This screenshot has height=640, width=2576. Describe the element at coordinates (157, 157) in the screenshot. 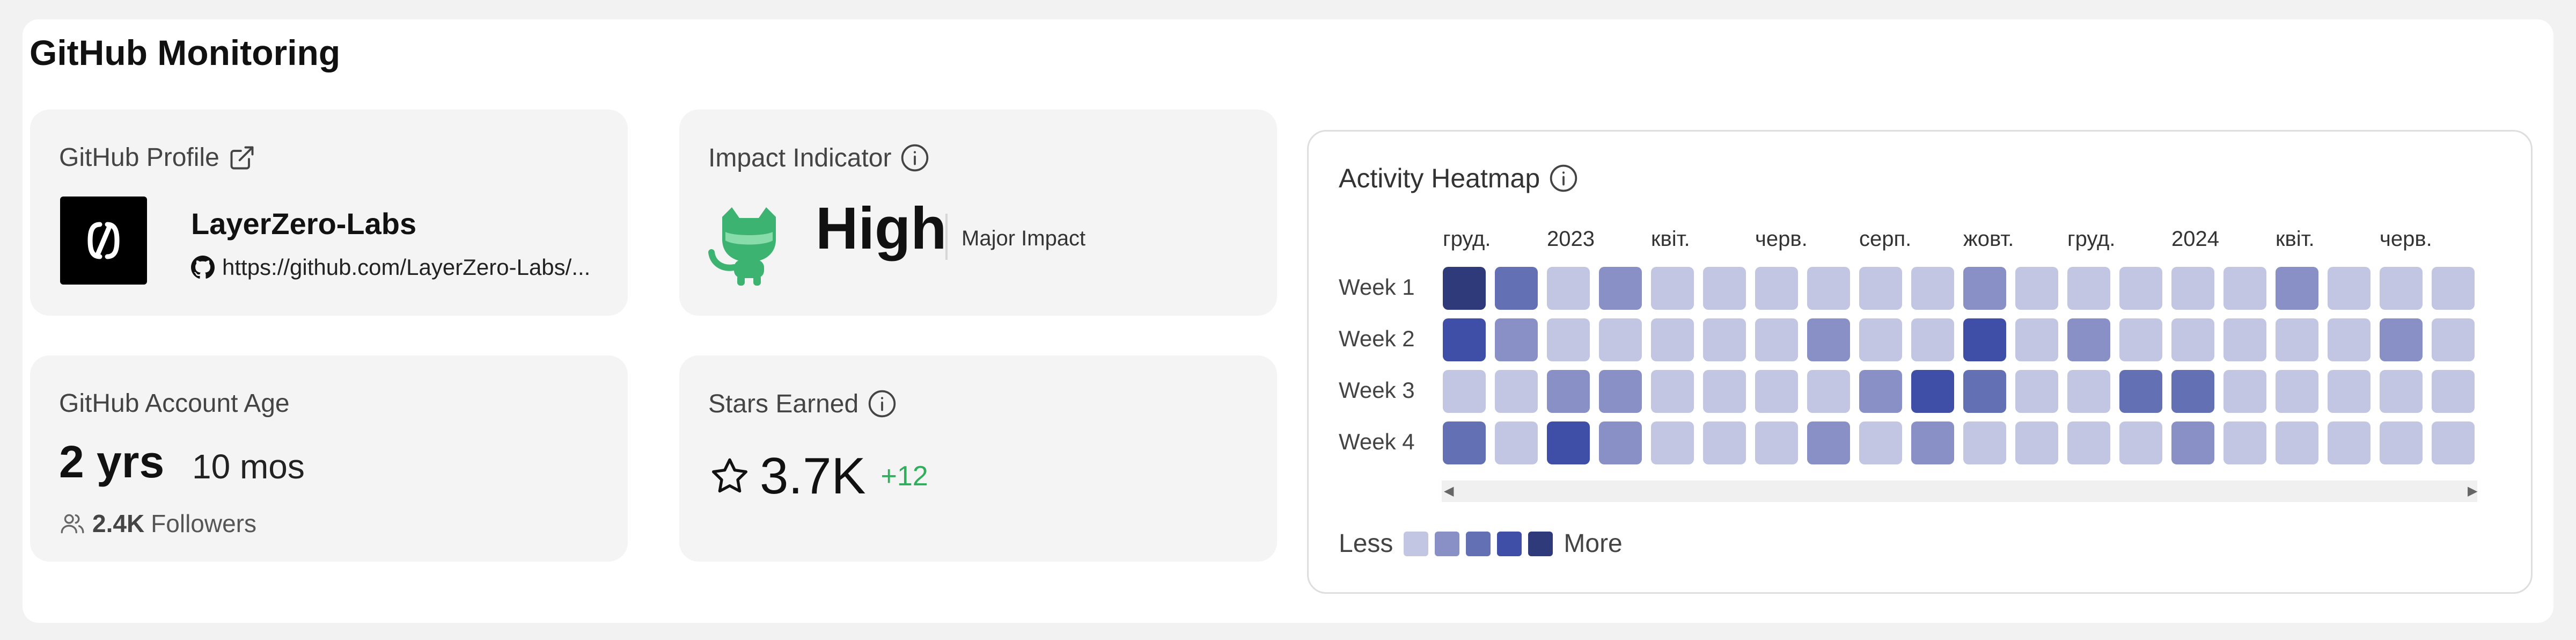

I see `github-profile-label-row: GitHub Profile` at that location.